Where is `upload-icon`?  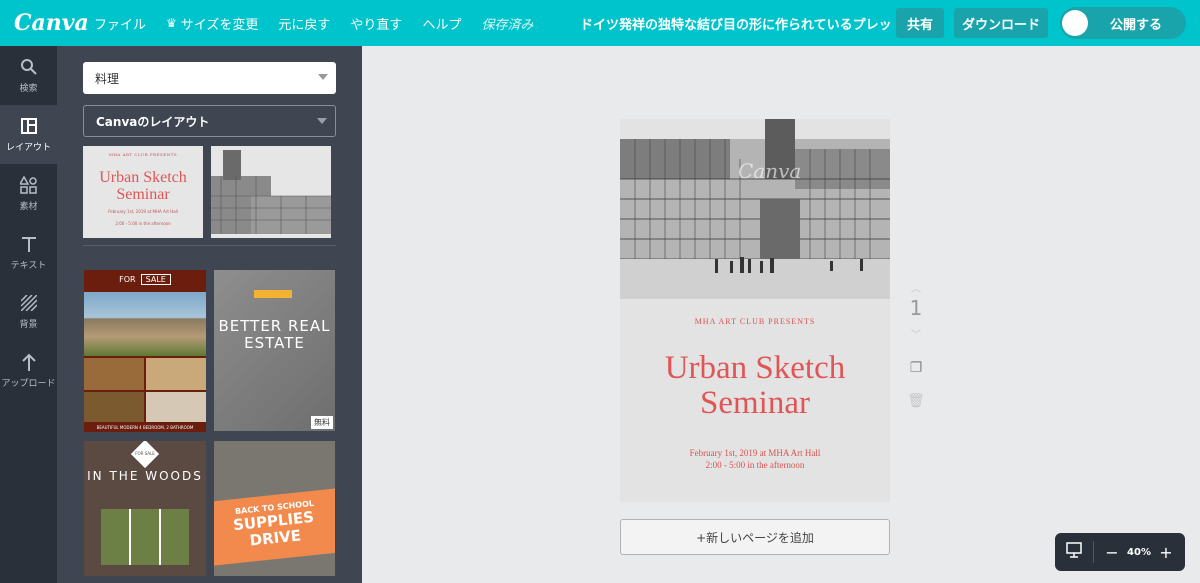 upload-icon is located at coordinates (29, 362).